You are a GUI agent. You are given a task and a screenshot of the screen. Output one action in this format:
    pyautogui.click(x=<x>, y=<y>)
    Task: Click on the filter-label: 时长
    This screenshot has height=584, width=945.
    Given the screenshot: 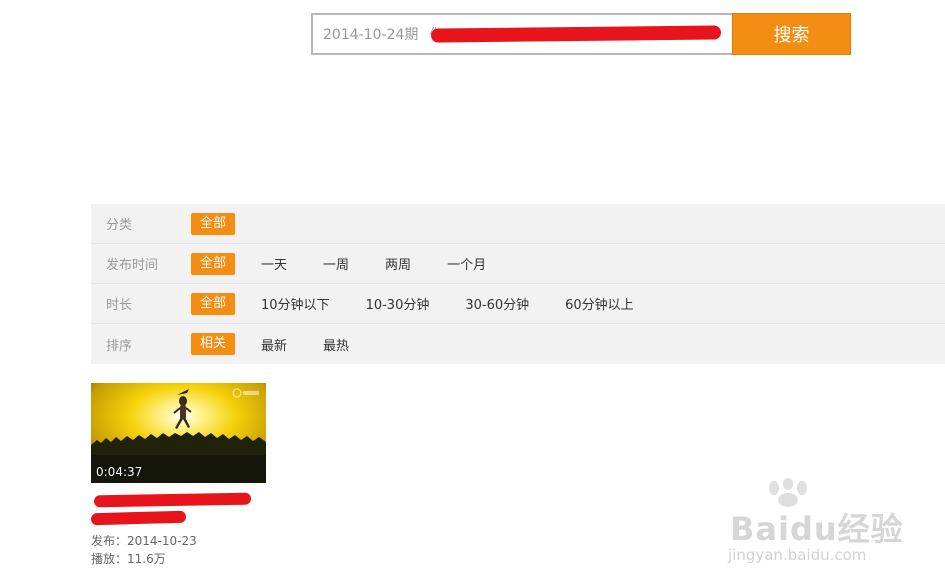 What is the action you would take?
    pyautogui.click(x=119, y=305)
    